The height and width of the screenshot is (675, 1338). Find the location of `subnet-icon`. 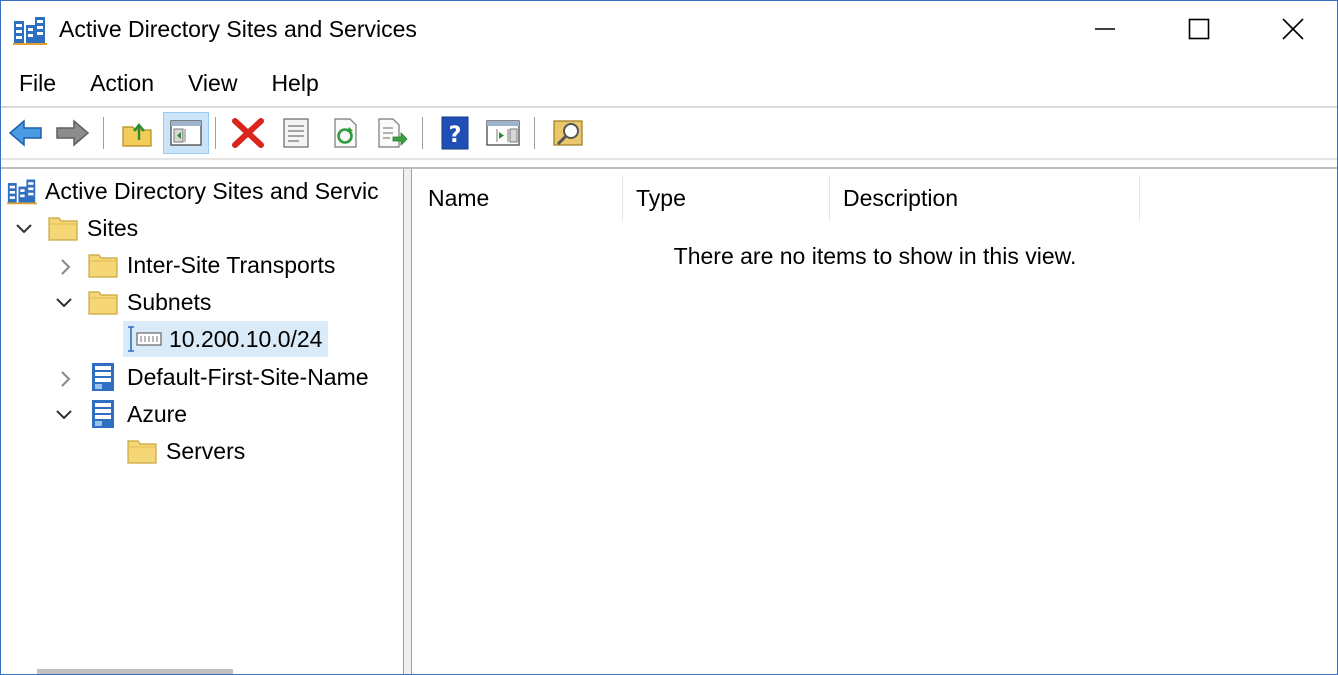

subnet-icon is located at coordinates (145, 339).